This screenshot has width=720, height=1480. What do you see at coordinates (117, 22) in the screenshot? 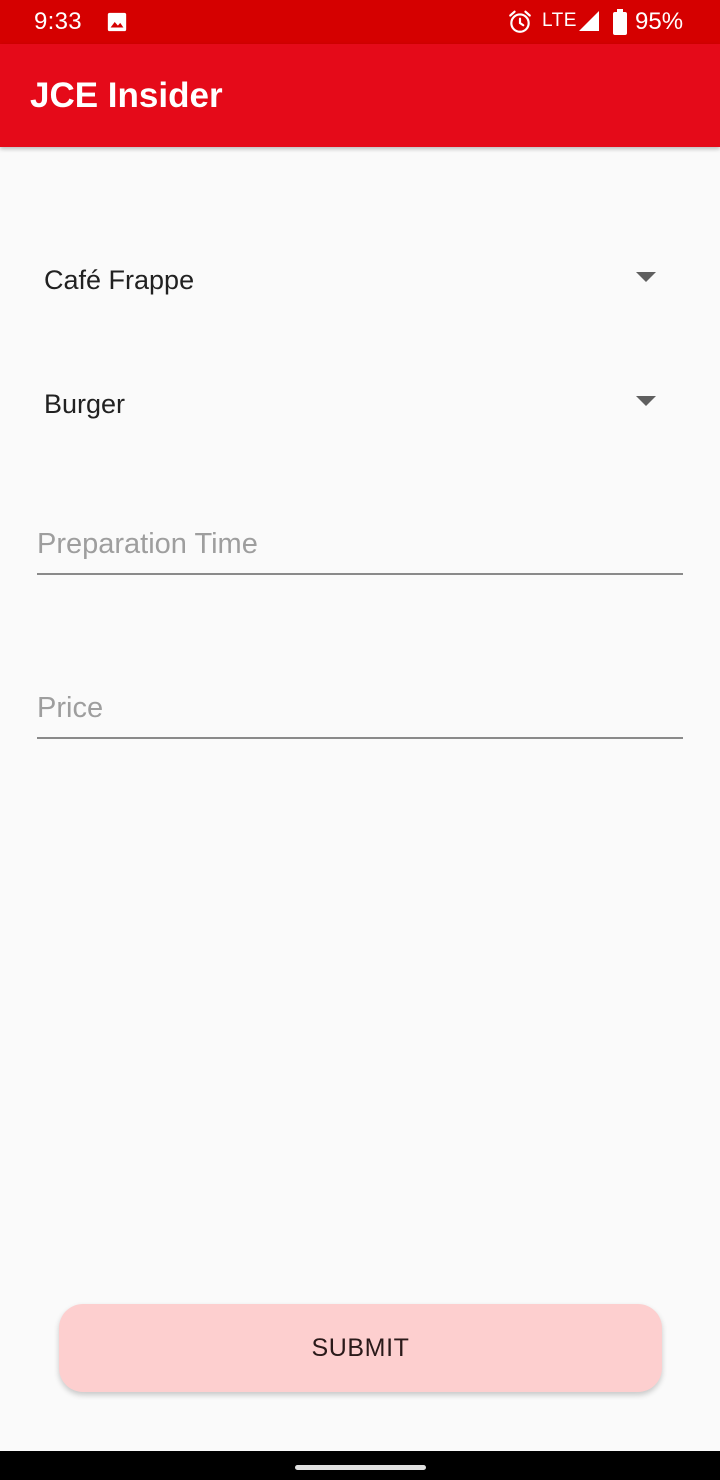
I see `image-icon` at bounding box center [117, 22].